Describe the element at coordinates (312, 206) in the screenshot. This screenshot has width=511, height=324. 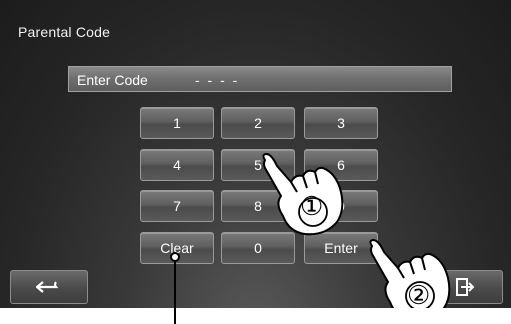
I see `step-1-label: ①` at that location.